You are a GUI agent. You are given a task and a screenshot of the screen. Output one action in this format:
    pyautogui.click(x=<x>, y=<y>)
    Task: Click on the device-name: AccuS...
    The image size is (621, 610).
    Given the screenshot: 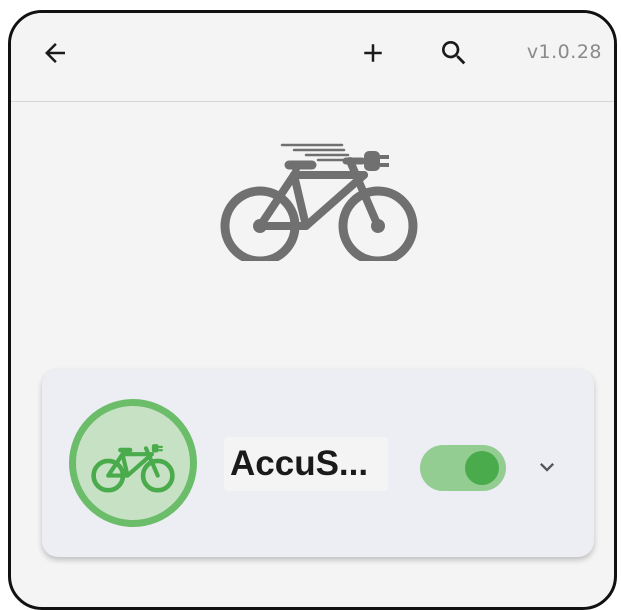 What is the action you would take?
    pyautogui.click(x=306, y=464)
    